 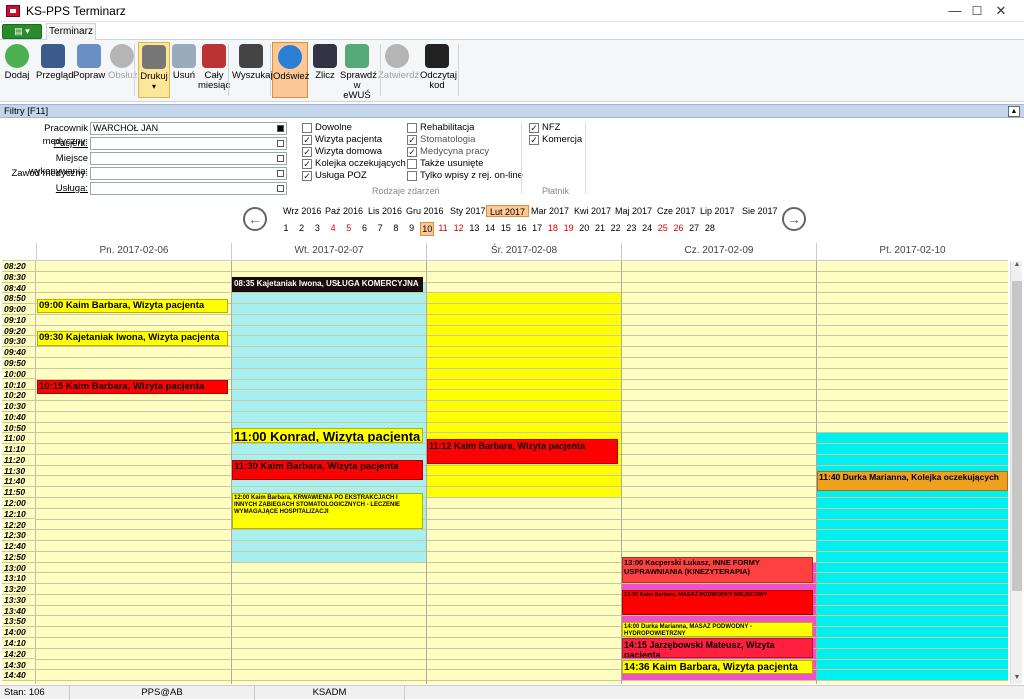 I want to click on day-13: 13, so click(x=474, y=228).